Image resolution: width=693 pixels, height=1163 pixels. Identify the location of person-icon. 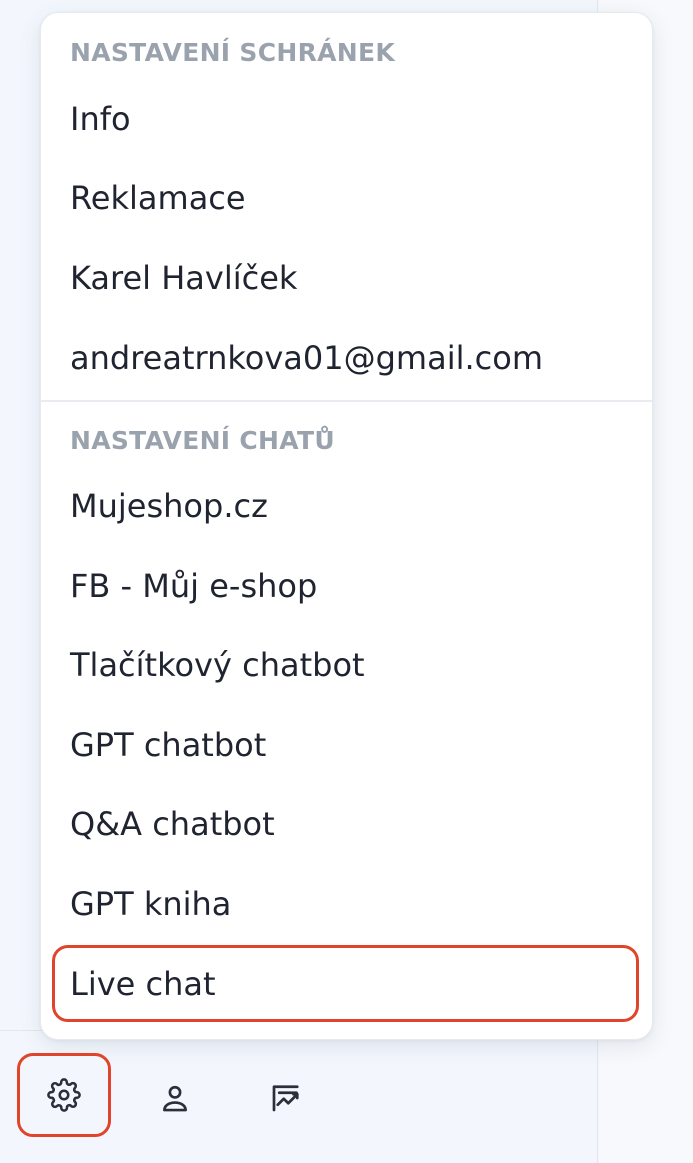
(175, 1098).